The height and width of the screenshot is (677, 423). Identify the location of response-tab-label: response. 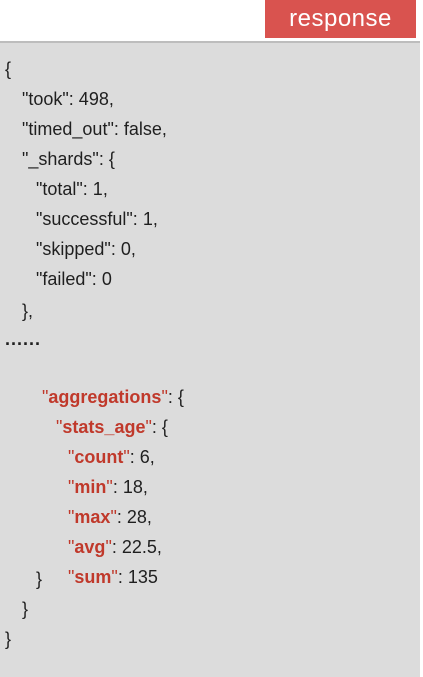
(340, 19).